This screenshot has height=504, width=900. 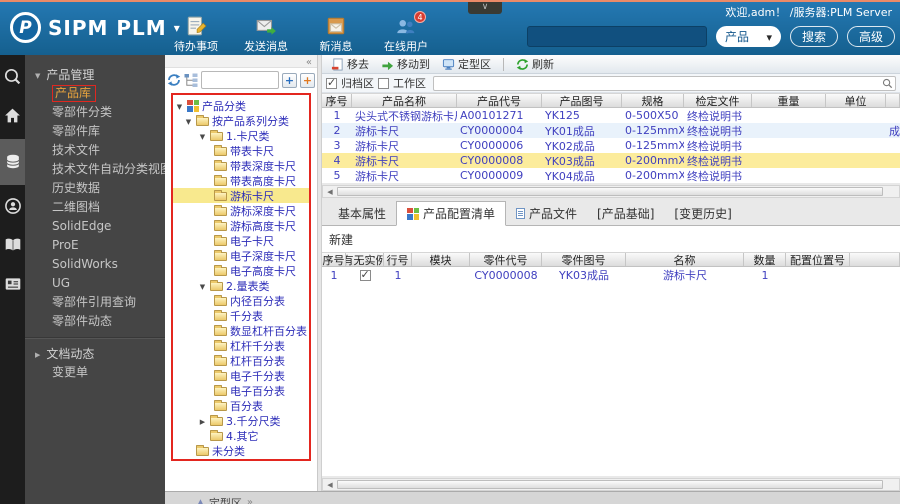 I want to click on tree-item: 带表深度卡尺, so click(x=241, y=165).